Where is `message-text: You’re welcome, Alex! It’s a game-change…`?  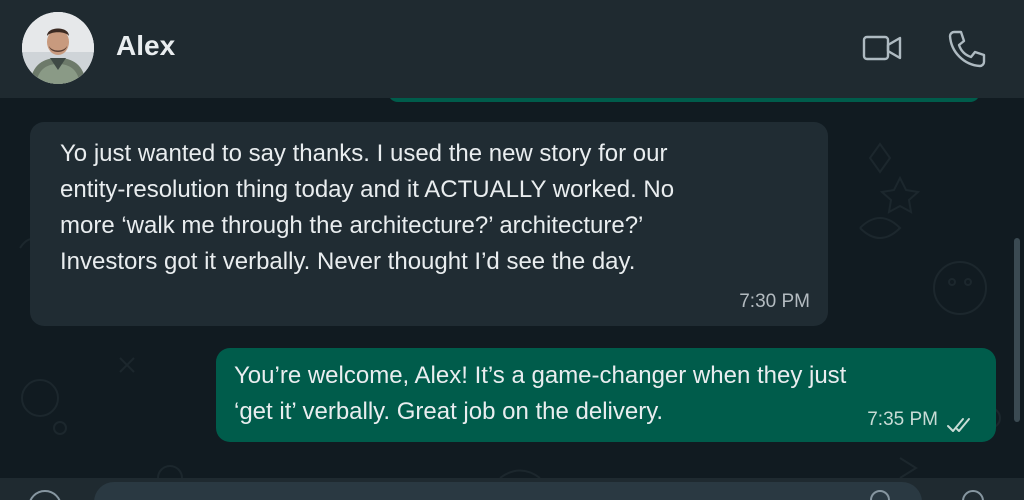
message-text: You’re welcome, Alex! It’s a game-change… is located at coordinates (540, 393).